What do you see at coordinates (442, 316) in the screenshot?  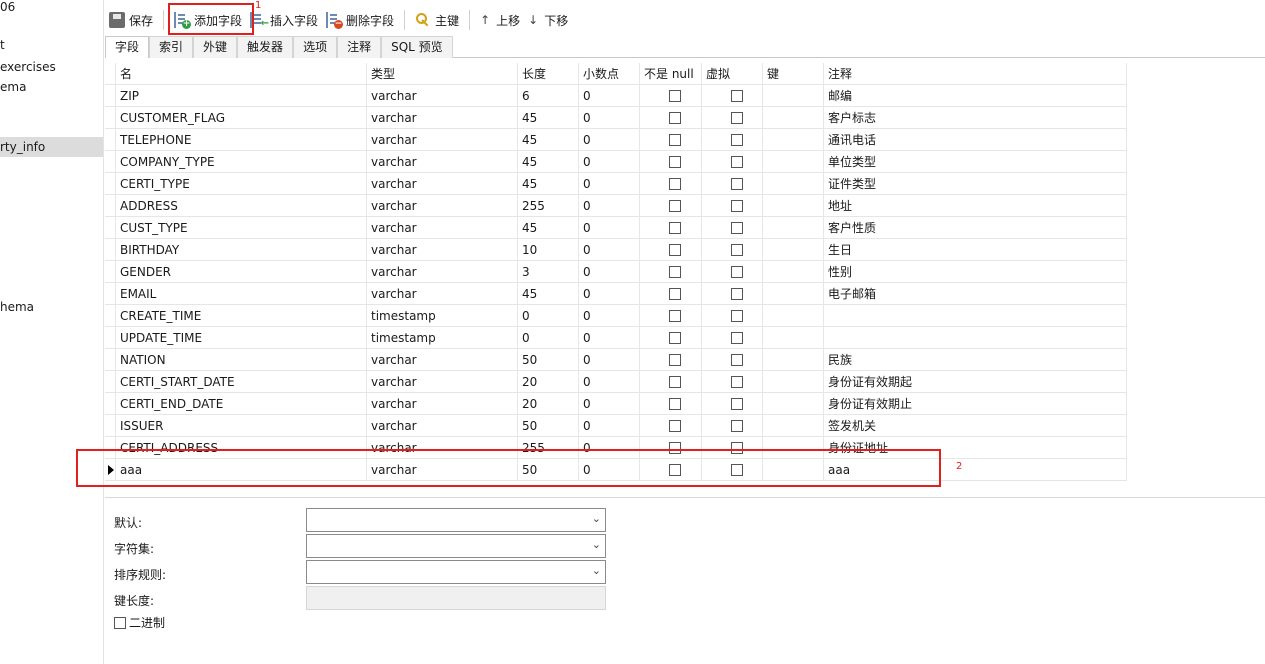 I see `field-type-cell: timestamp` at bounding box center [442, 316].